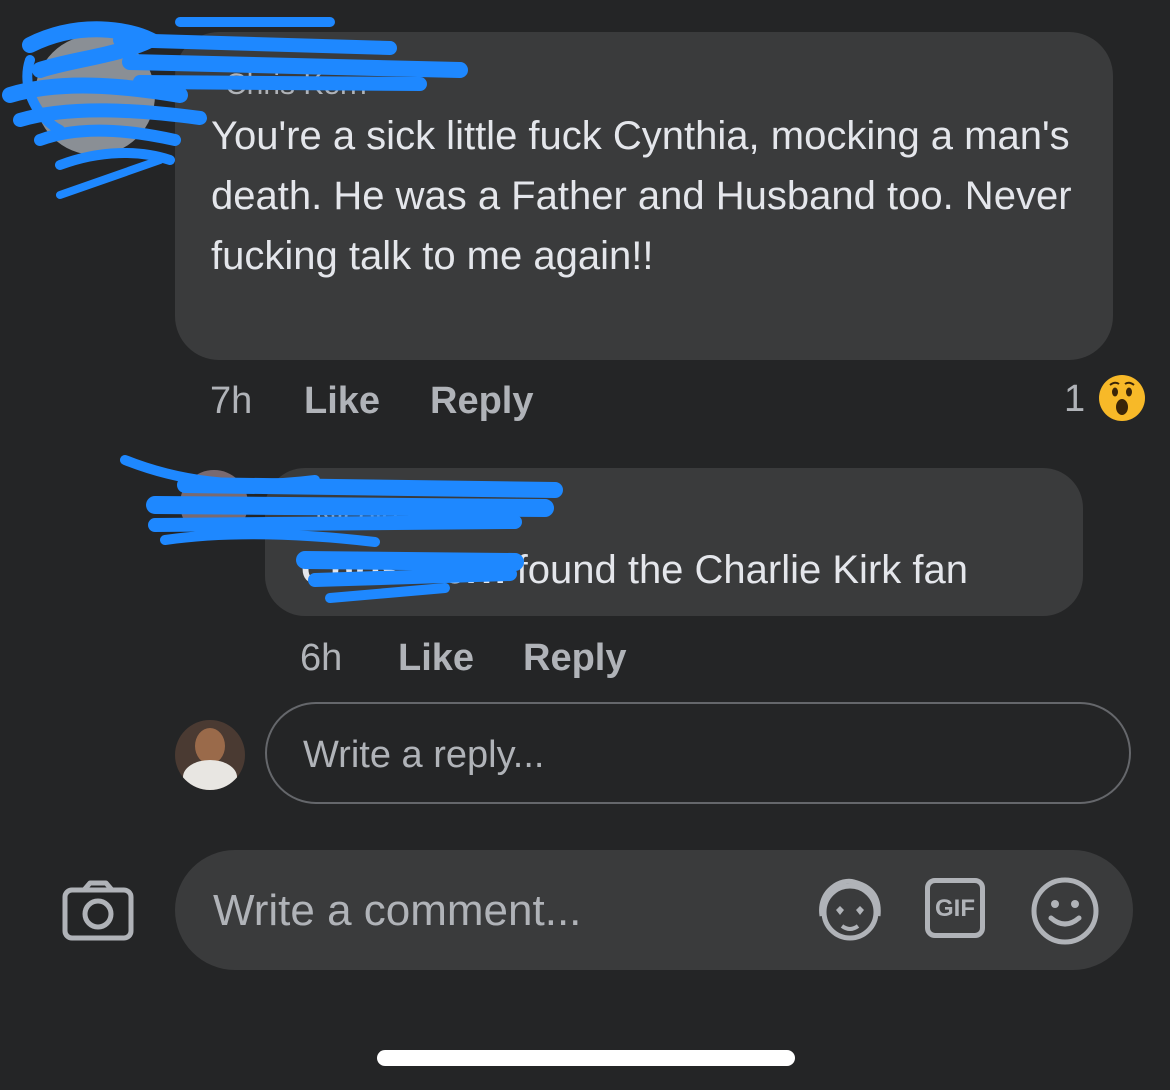 The image size is (1170, 1090). I want to click on comment-reply-button: Reply, so click(481, 401).